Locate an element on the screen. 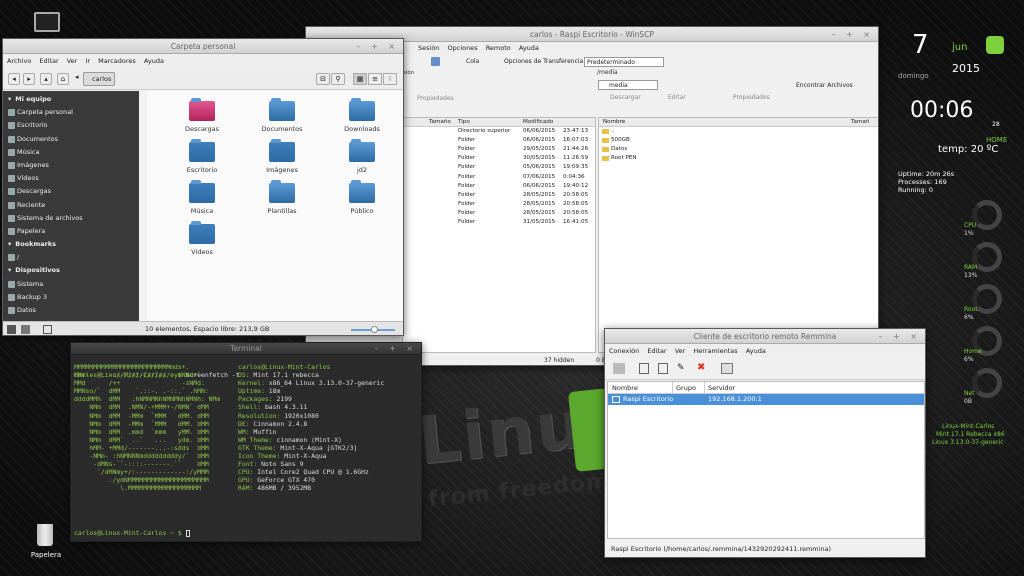 The width and height of the screenshot is (1024, 576). file-row: Datos is located at coordinates (738, 149).